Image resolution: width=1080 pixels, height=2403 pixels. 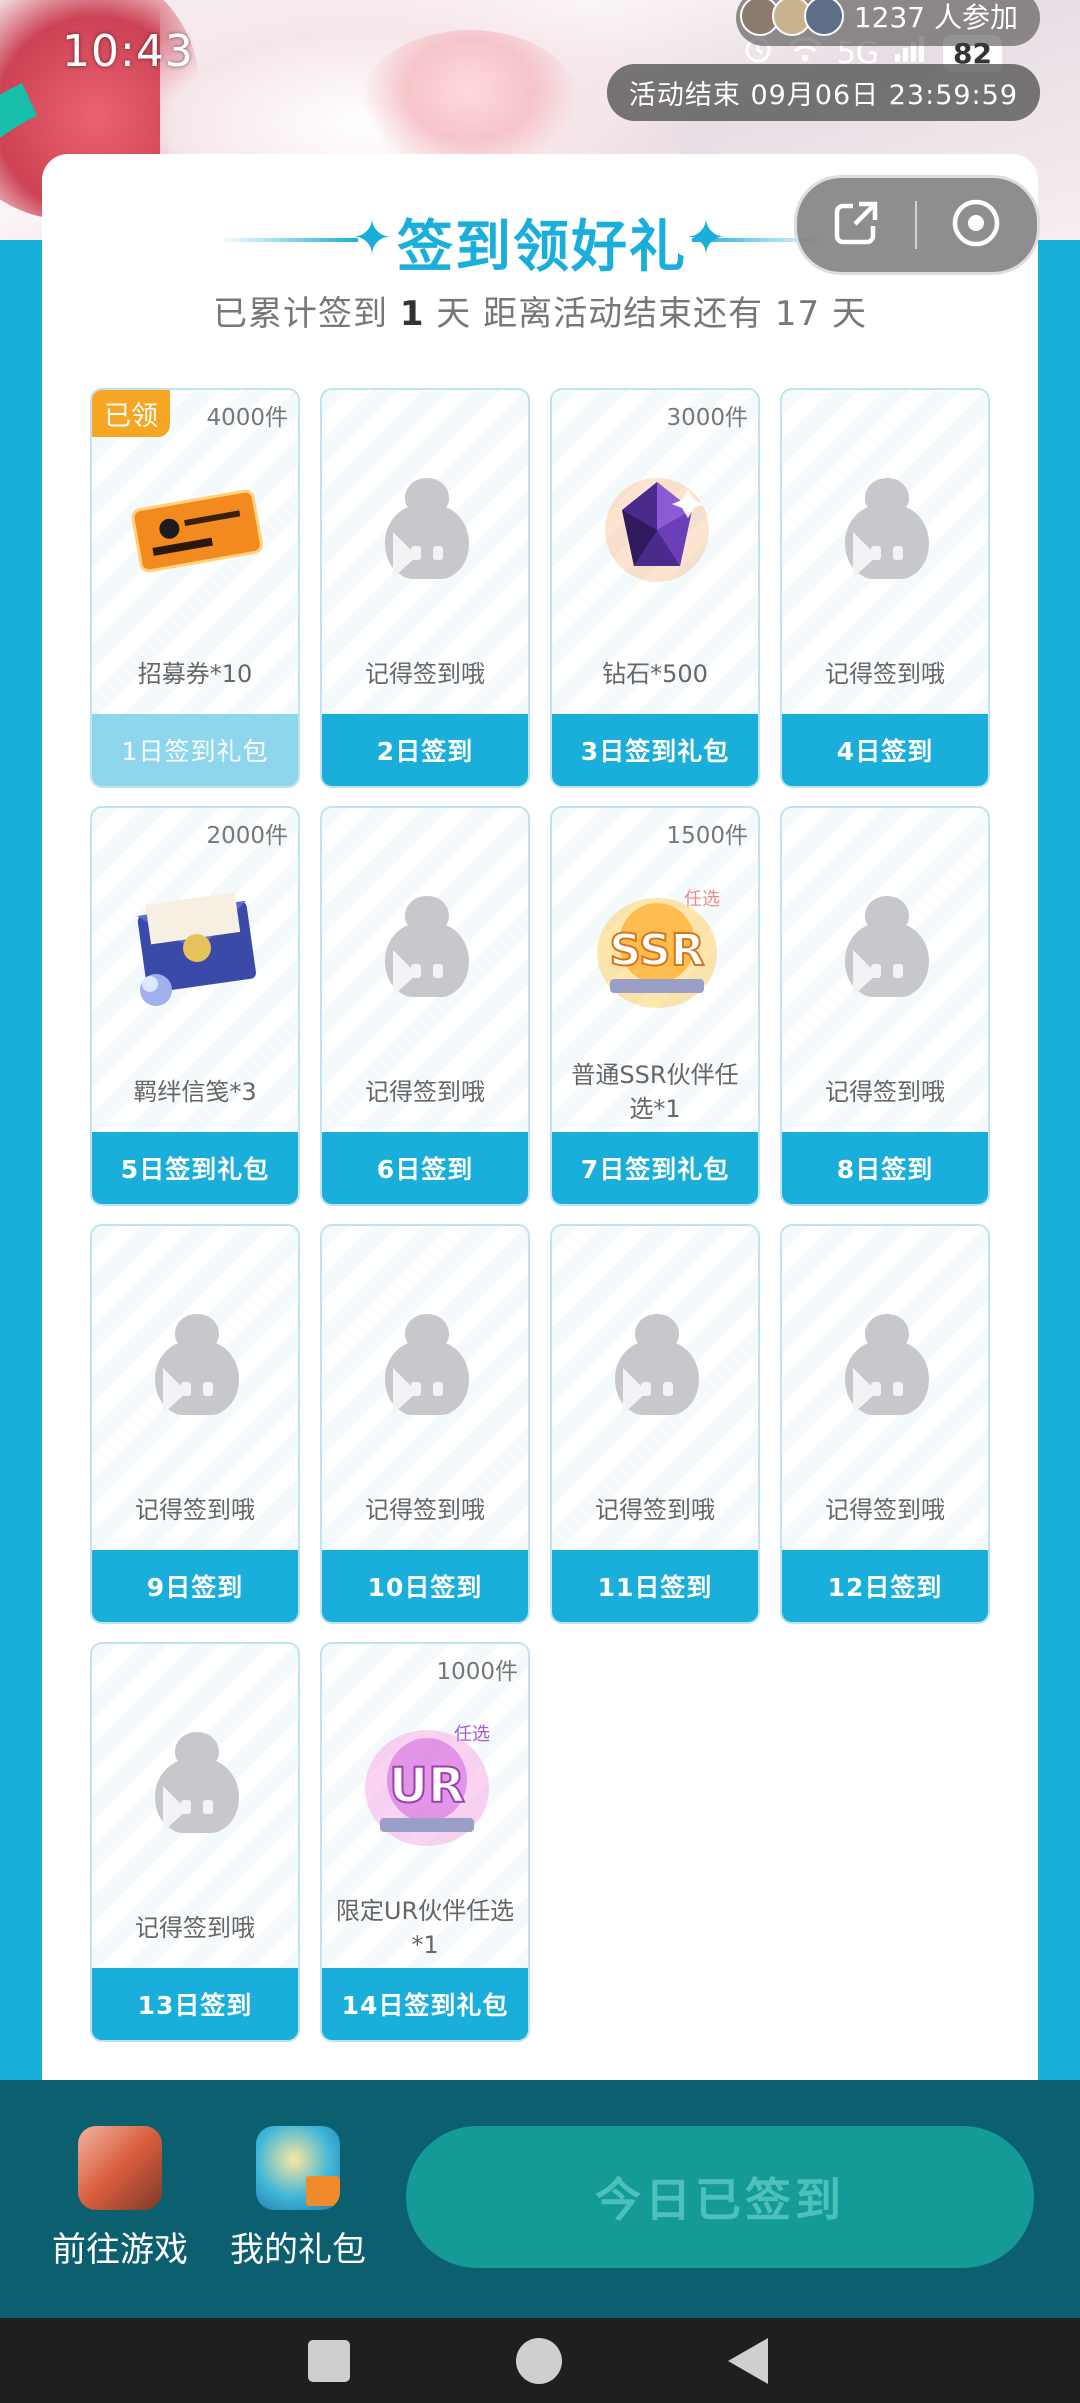 I want to click on day-title: 12日签到, so click(x=885, y=1586).